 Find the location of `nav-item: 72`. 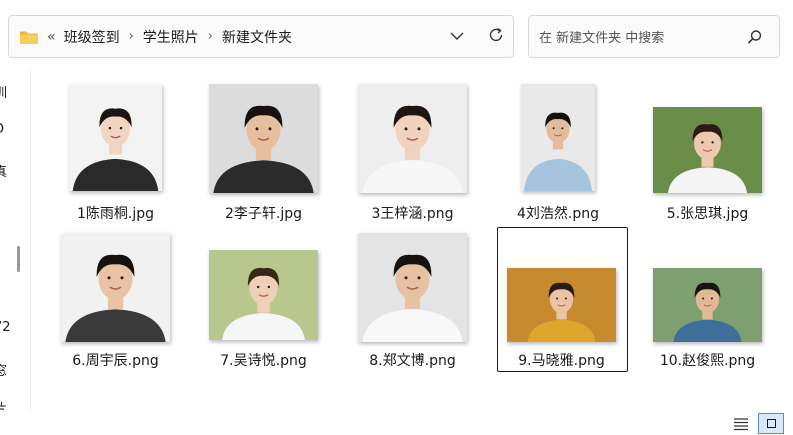

nav-item: 72 is located at coordinates (5, 327).